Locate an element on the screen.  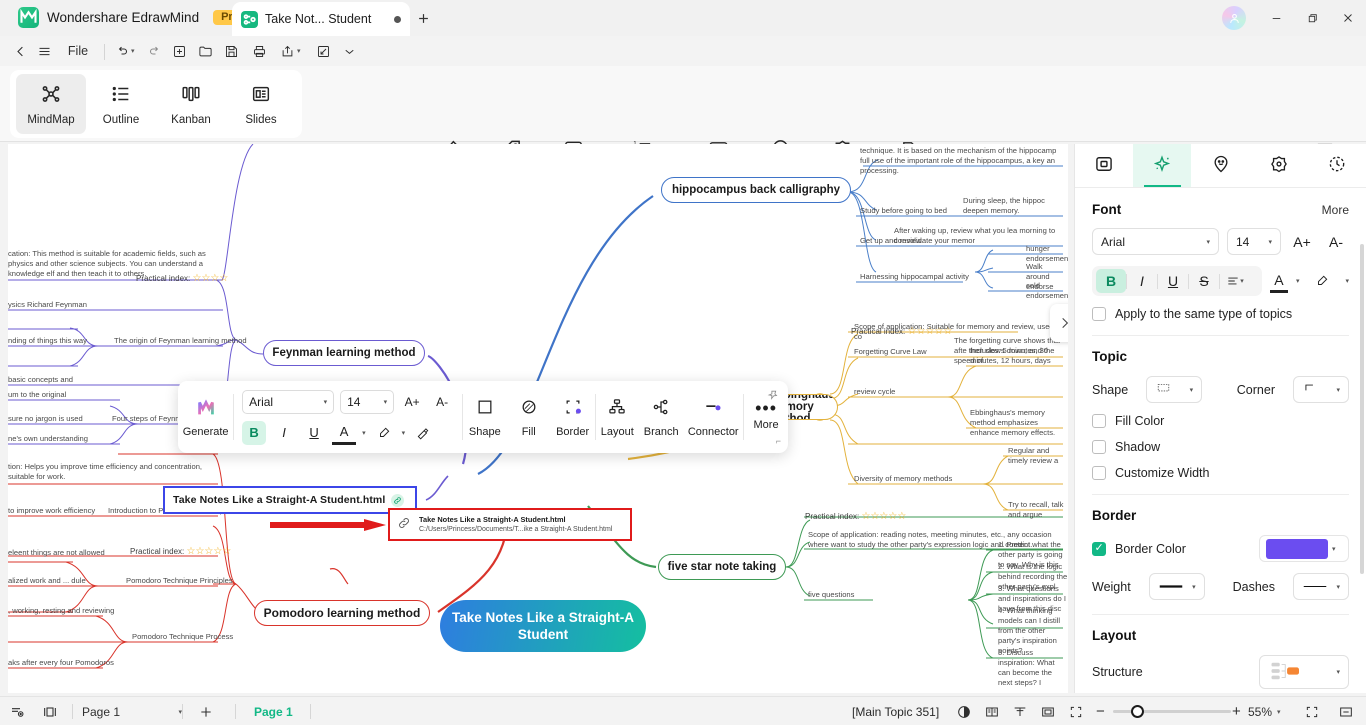
text-color-button: A is located at coordinates (1278, 281).